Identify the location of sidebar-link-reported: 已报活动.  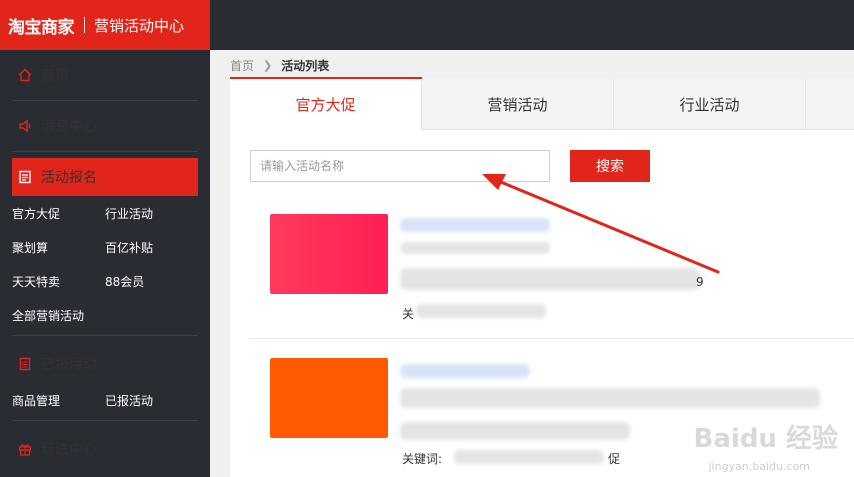
(129, 400).